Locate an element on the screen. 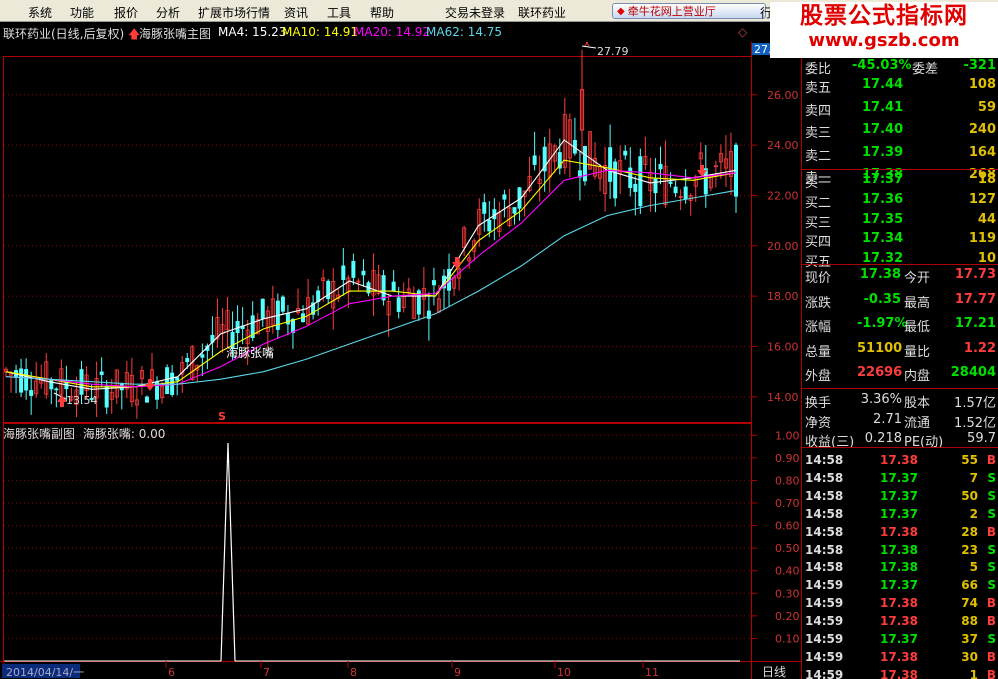 This screenshot has width=998, height=679. bid-level-row: 买四 17.34 119 is located at coordinates (900, 239).